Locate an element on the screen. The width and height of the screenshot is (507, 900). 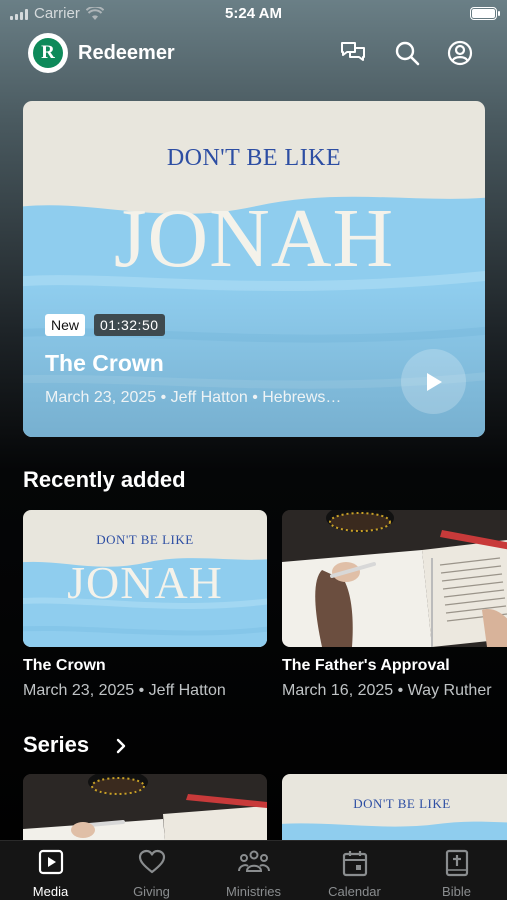
people-icon is located at coordinates (253, 861).